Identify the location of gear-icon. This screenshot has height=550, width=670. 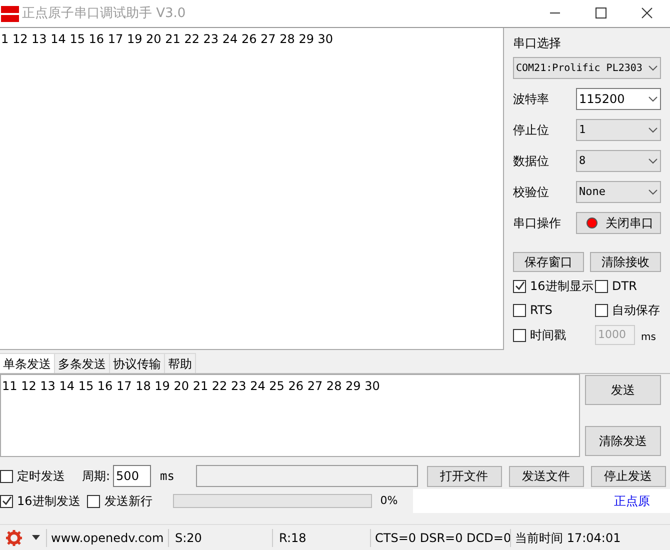
(14, 537).